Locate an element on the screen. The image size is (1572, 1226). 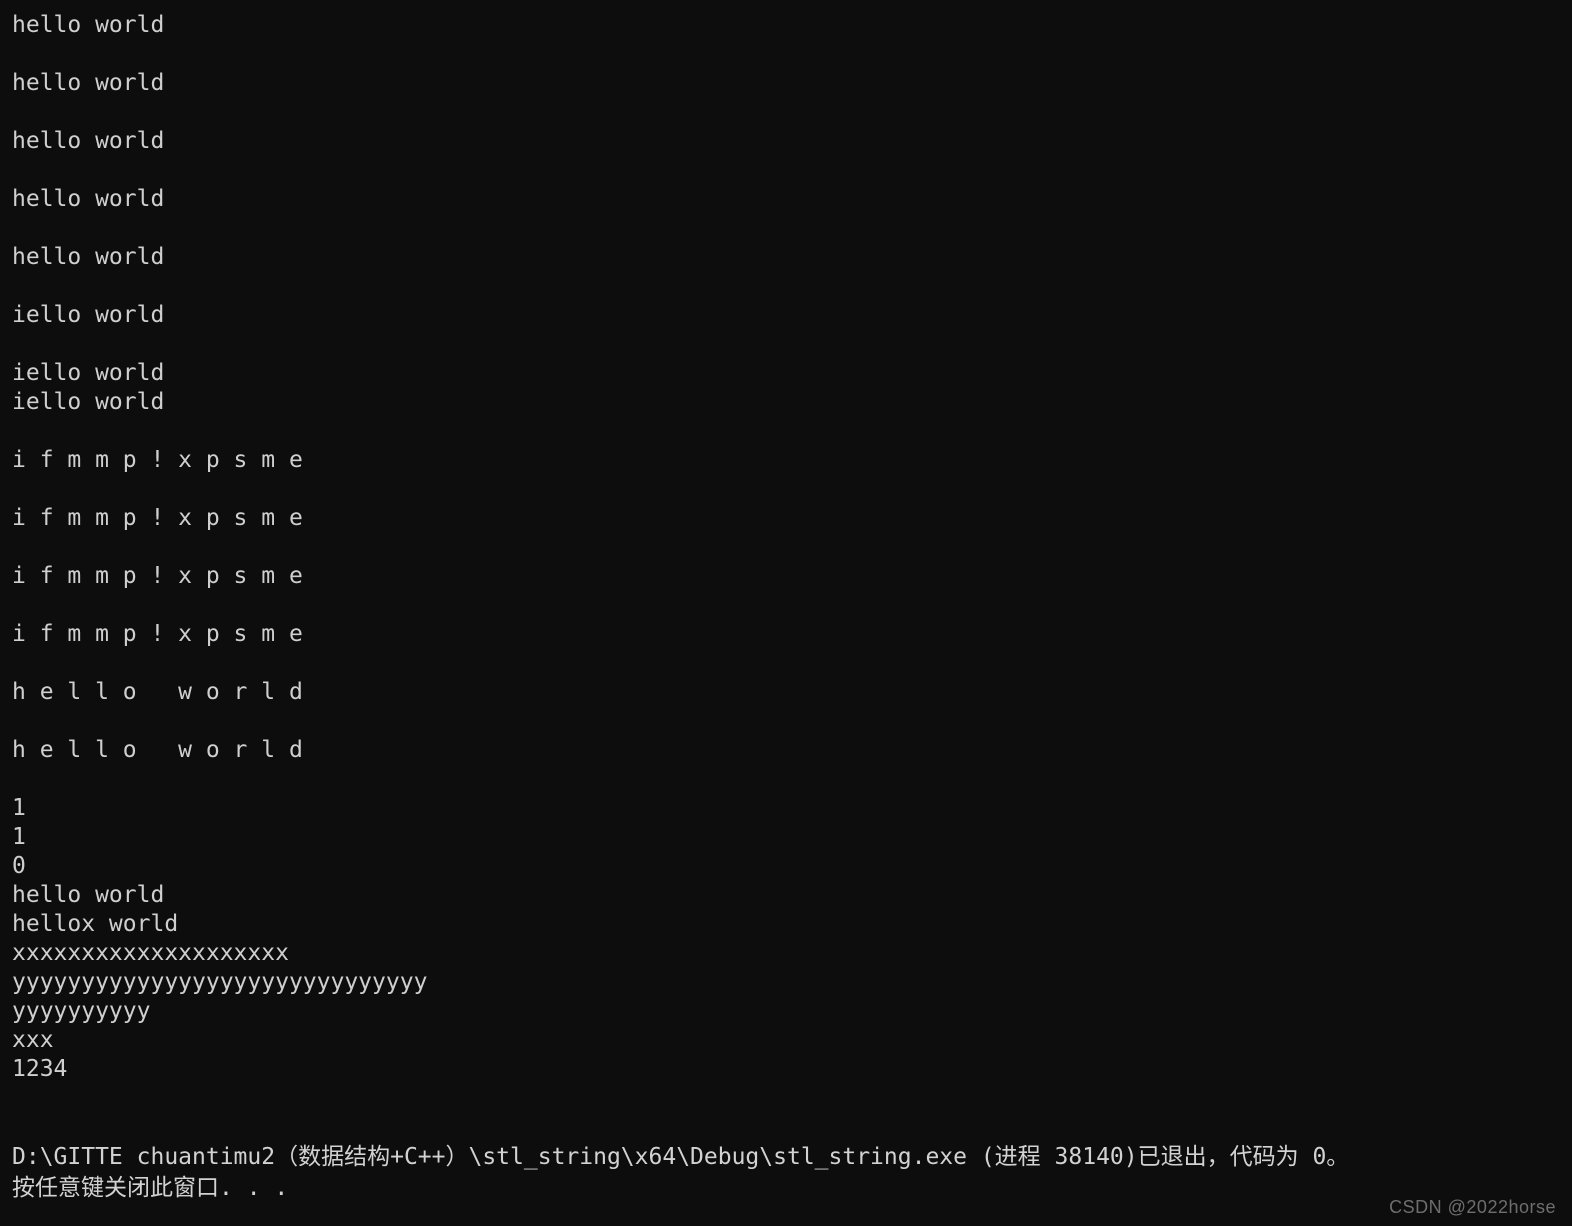
exit-prompt-line: 按任意键关闭此窗口. . . is located at coordinates (150, 1188).